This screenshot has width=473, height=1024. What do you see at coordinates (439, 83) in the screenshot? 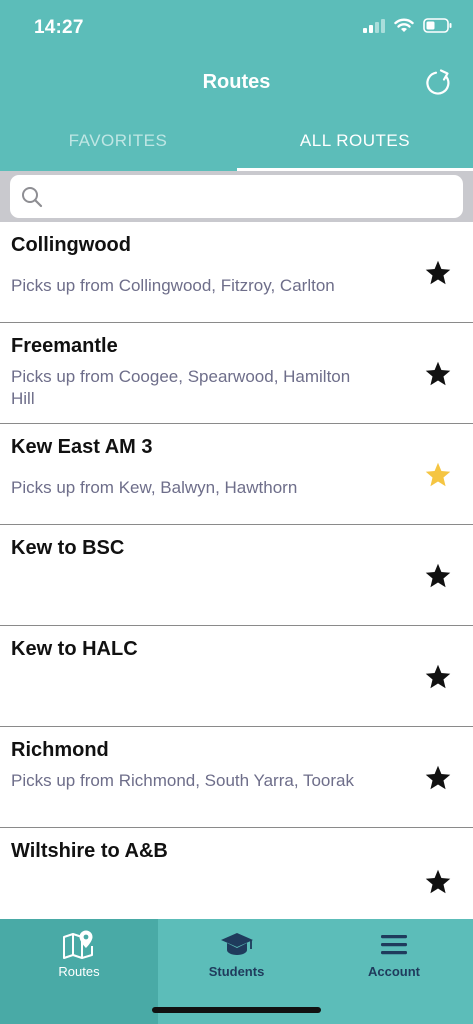
I see `refresh-icon` at bounding box center [439, 83].